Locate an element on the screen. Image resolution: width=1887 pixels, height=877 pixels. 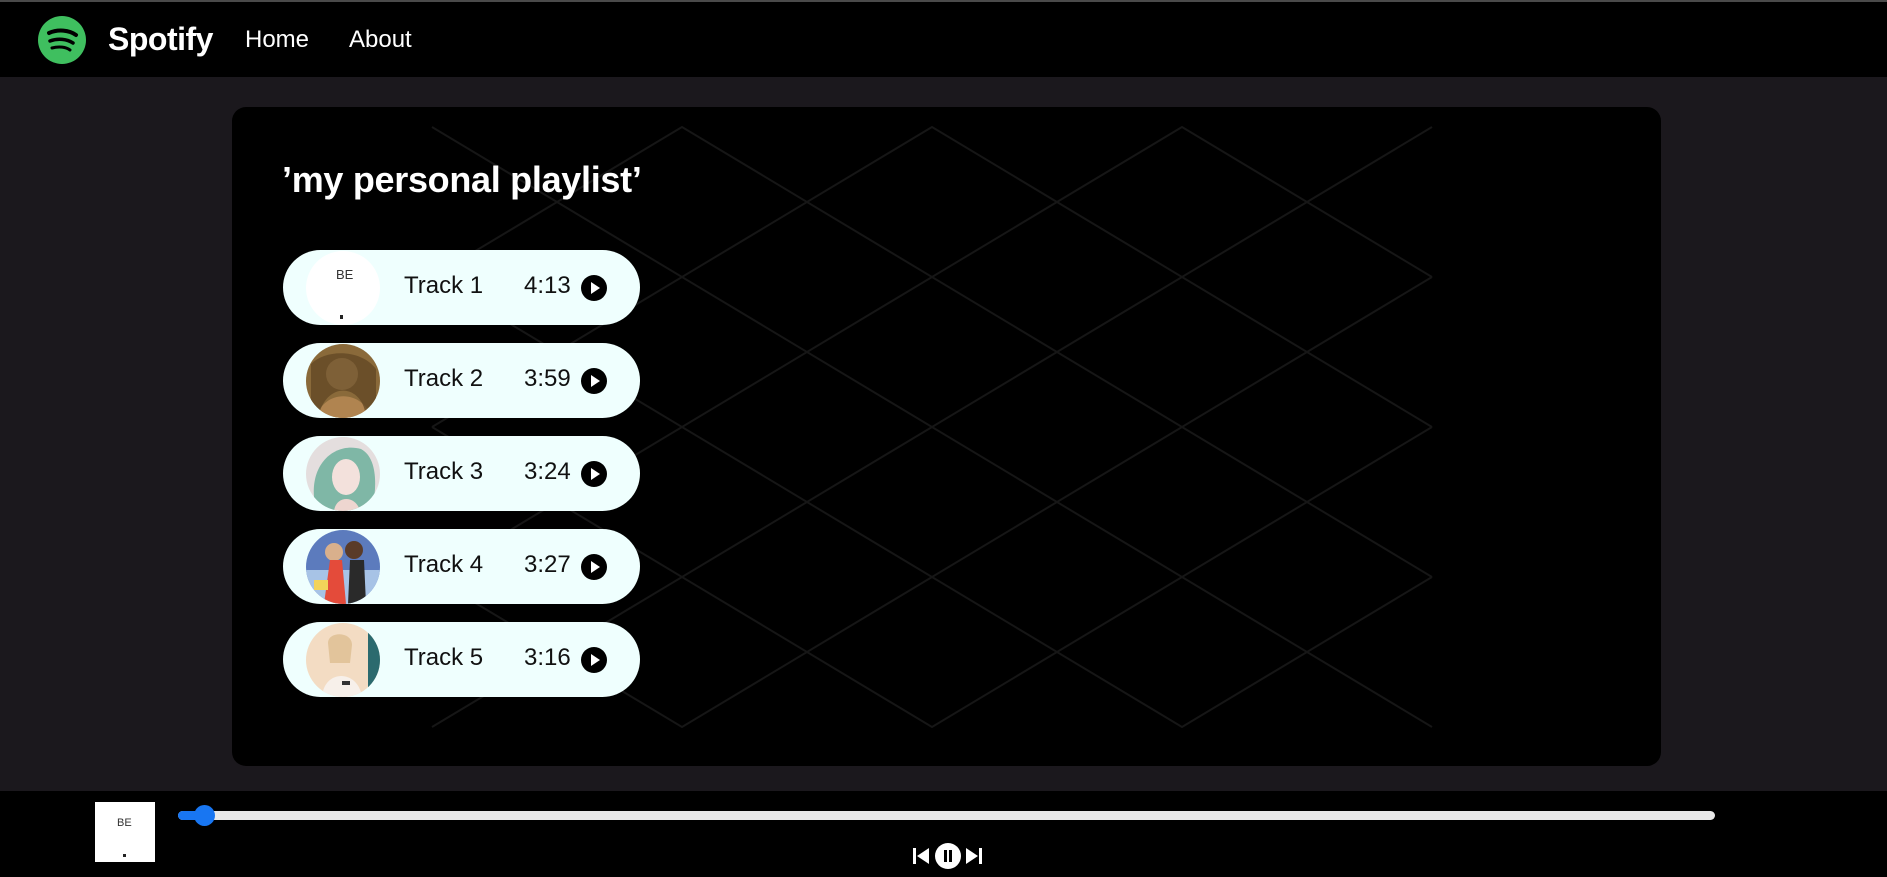
track-row: Track 3 3:24 is located at coordinates (461, 473).